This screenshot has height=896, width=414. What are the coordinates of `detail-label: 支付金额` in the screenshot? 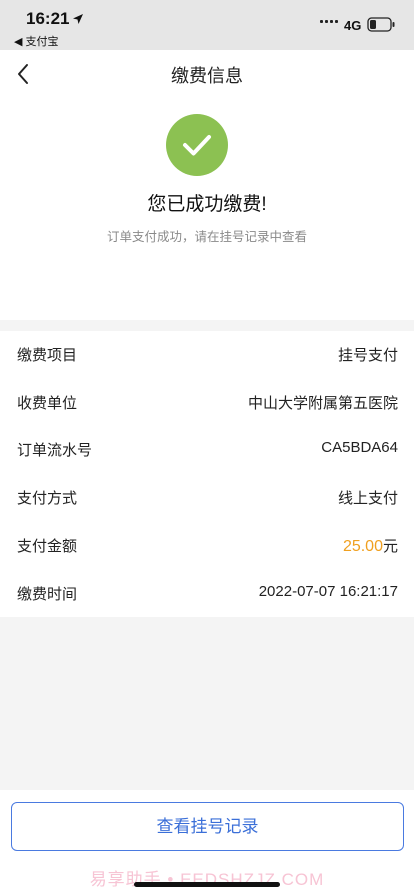 It's located at (47, 546).